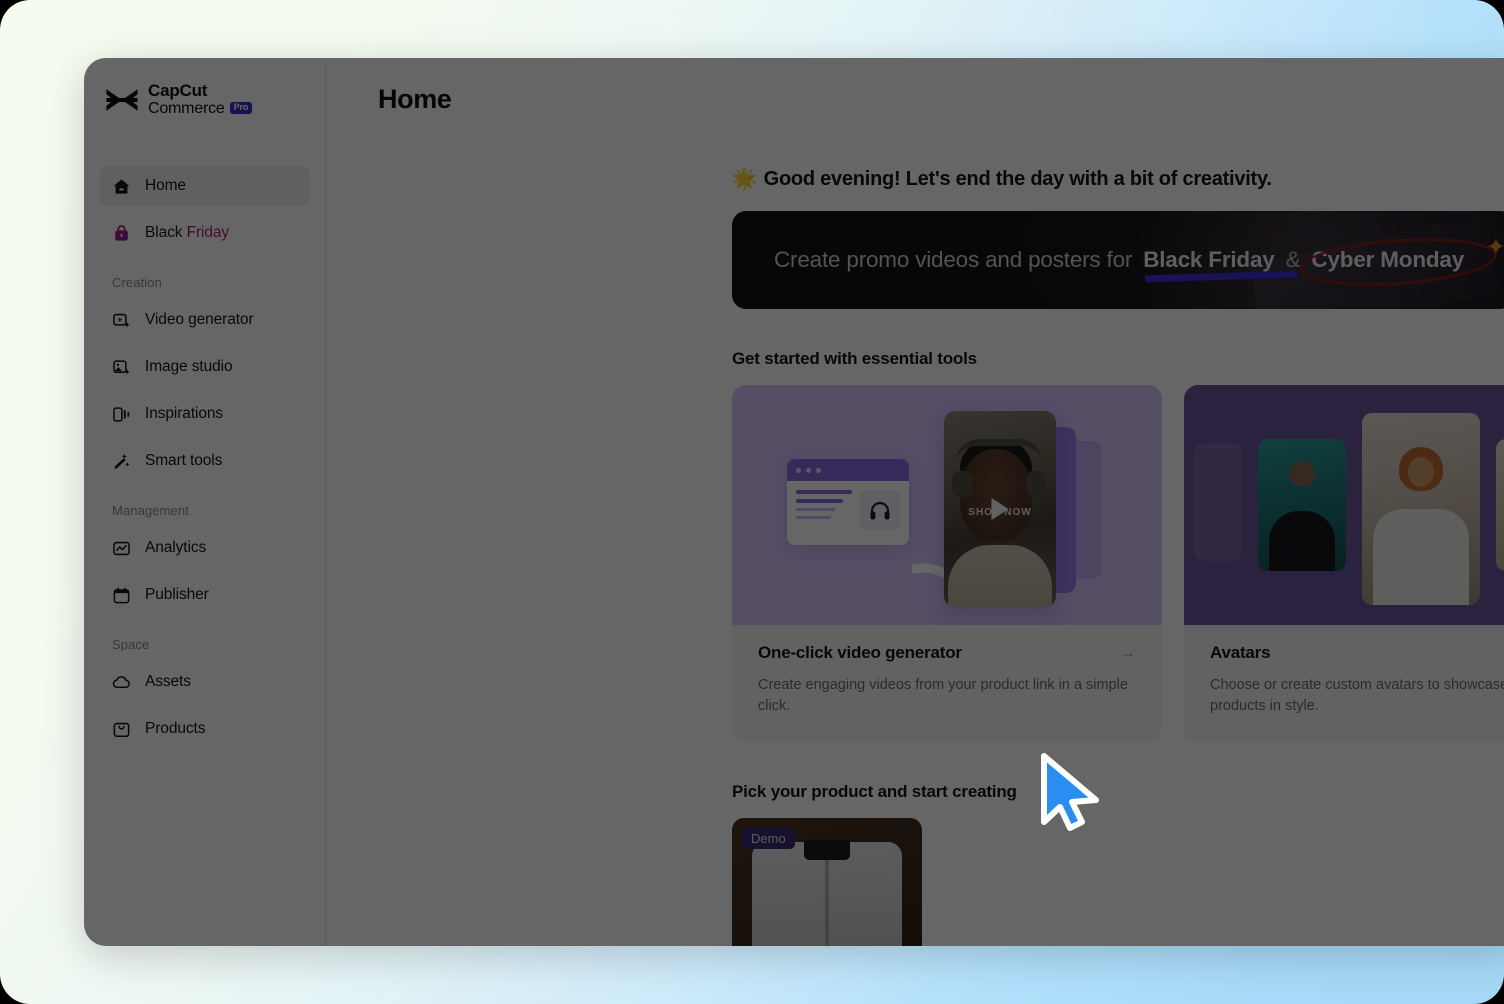 This screenshot has width=1504, height=1004. Describe the element at coordinates (205, 186) in the screenshot. I see `sidebar-item-home: Home` at that location.